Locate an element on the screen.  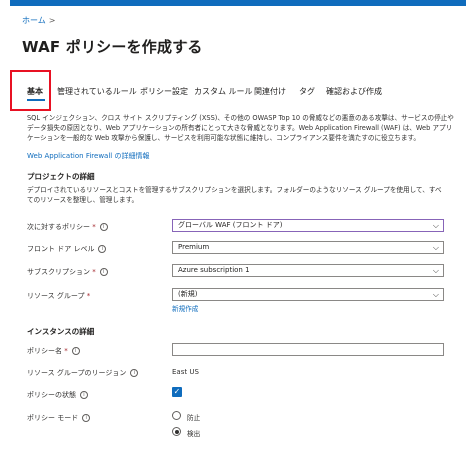
tab-policy-settings: ポリシー設定 is located at coordinates (164, 91).